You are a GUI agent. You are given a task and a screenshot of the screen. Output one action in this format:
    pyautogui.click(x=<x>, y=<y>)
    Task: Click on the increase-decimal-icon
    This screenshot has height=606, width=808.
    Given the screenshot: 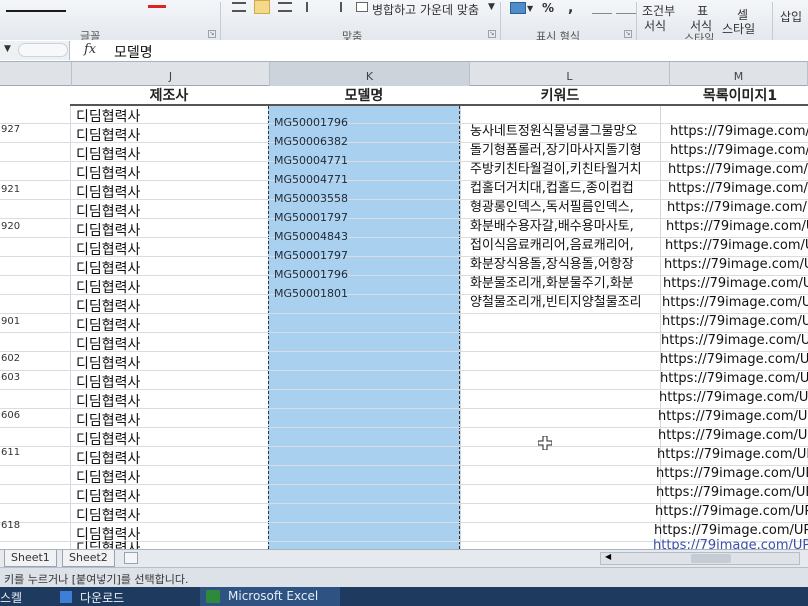 What is the action you would take?
    pyautogui.click(x=602, y=8)
    